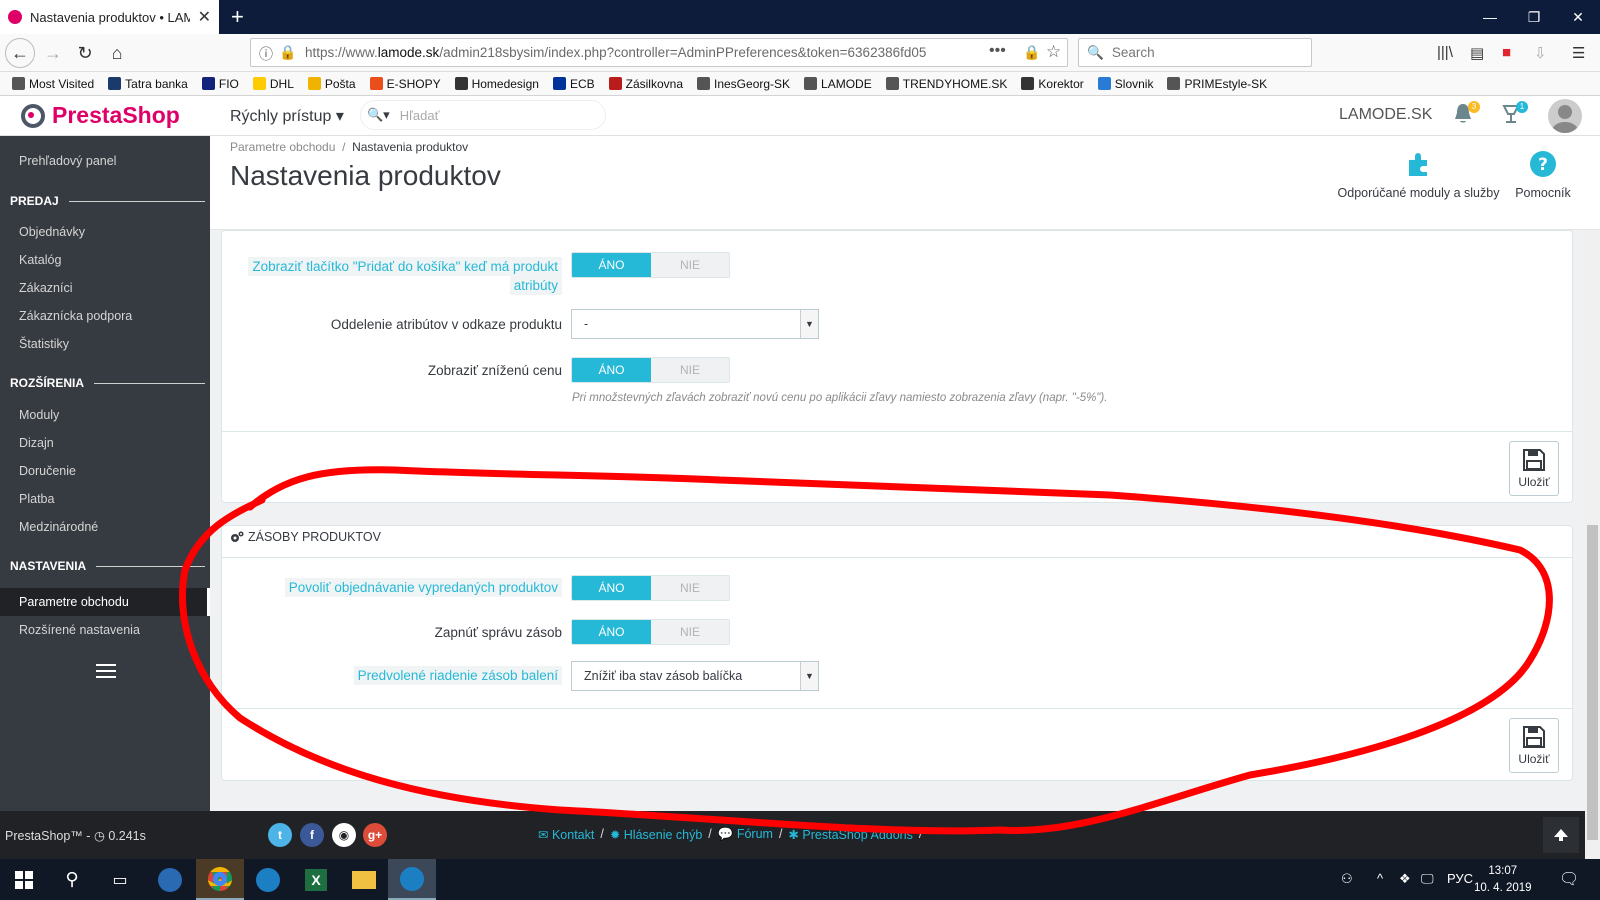 This screenshot has width=1600, height=900. What do you see at coordinates (53, 53) in the screenshot?
I see `forward-button: →` at bounding box center [53, 53].